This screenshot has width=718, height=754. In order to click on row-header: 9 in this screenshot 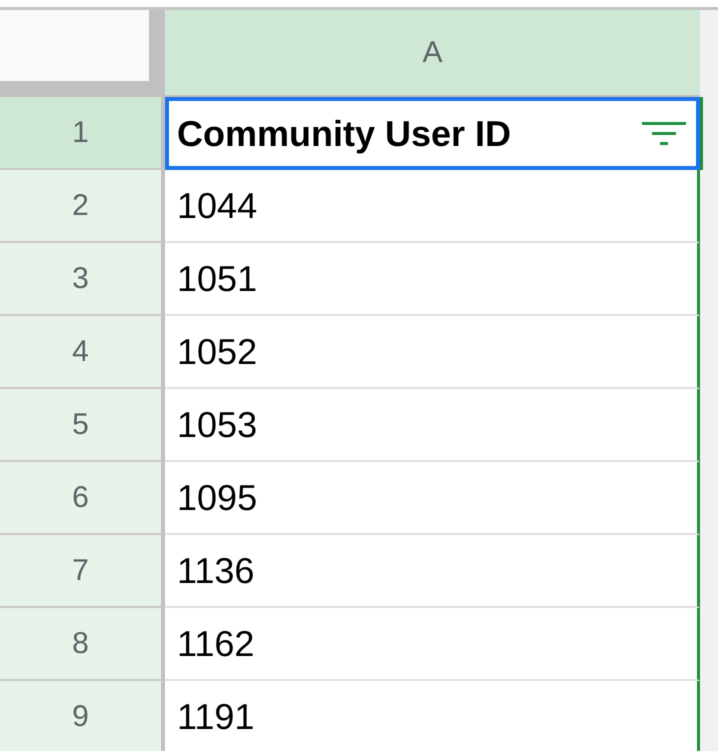, I will do `click(82, 716)`.